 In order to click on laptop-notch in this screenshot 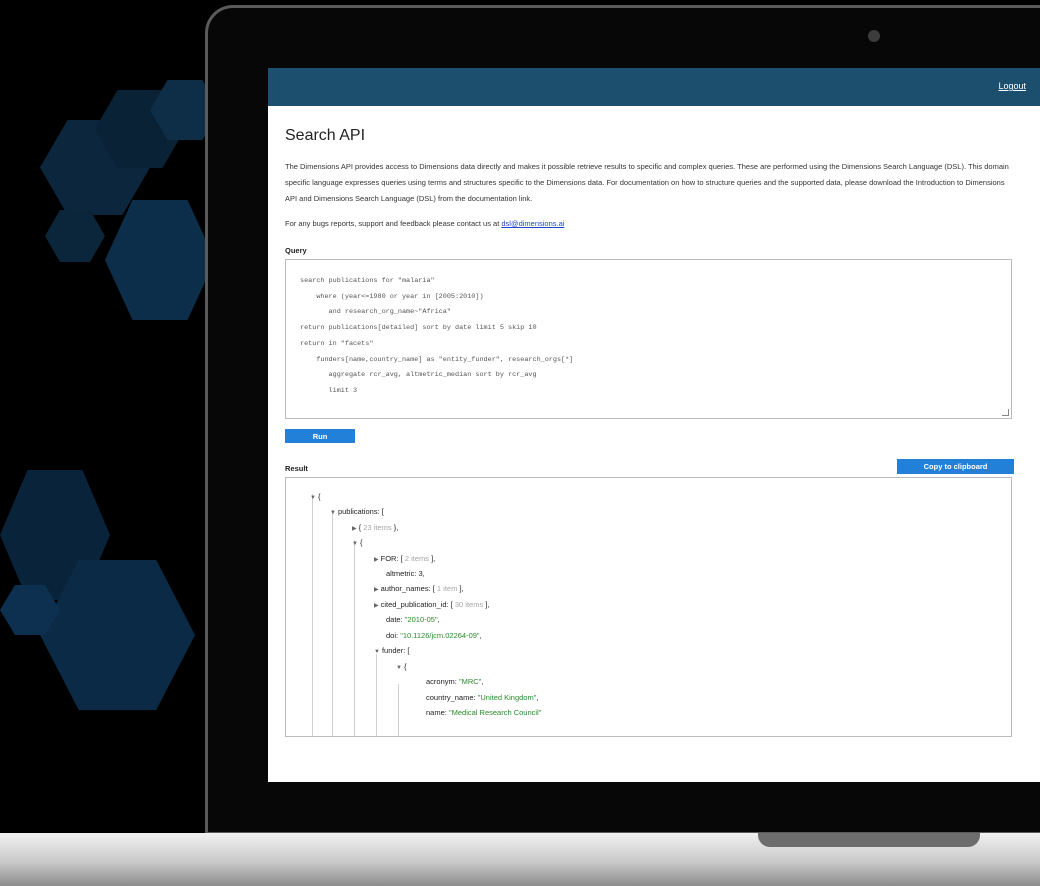, I will do `click(869, 840)`.